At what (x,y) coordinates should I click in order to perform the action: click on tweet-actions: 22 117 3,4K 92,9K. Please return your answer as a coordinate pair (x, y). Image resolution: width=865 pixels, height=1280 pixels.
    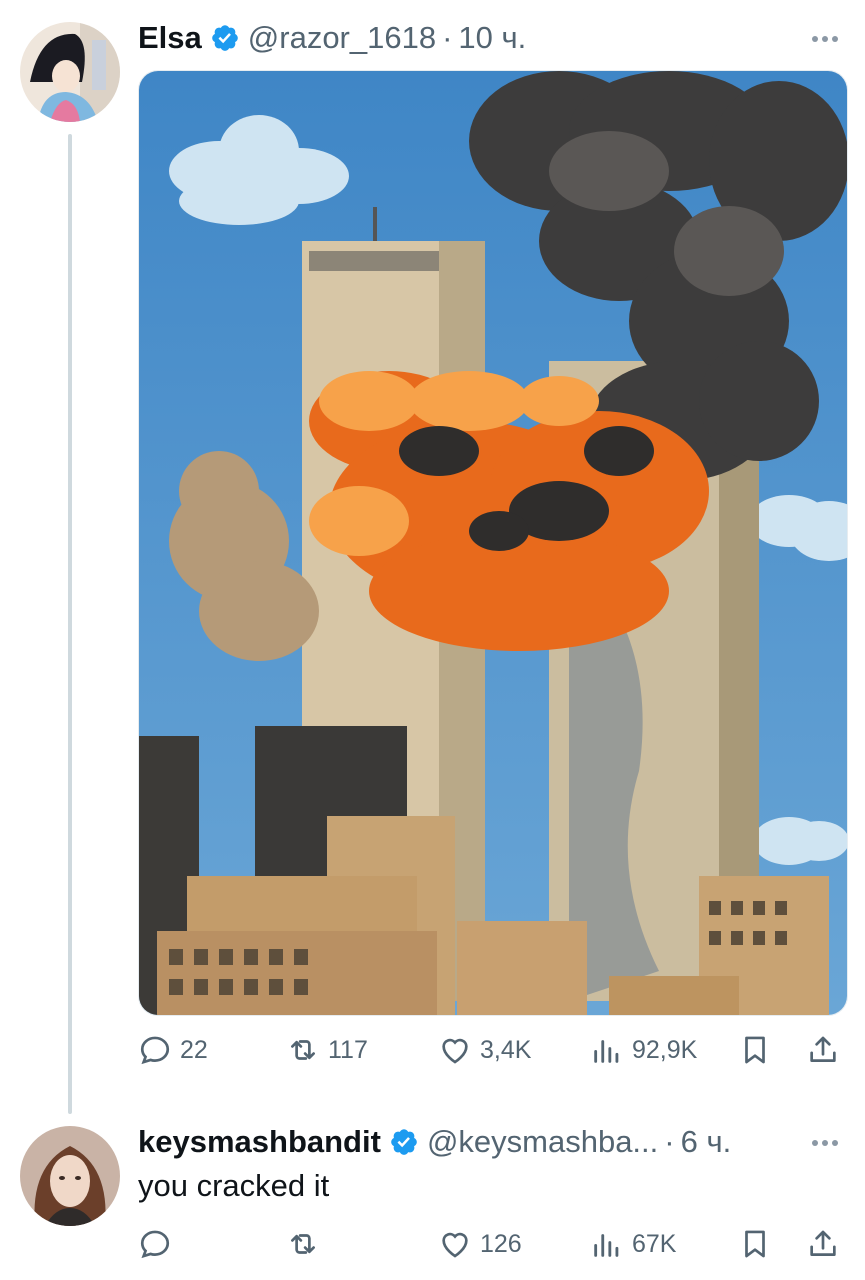
    Looking at the image, I should click on (493, 1050).